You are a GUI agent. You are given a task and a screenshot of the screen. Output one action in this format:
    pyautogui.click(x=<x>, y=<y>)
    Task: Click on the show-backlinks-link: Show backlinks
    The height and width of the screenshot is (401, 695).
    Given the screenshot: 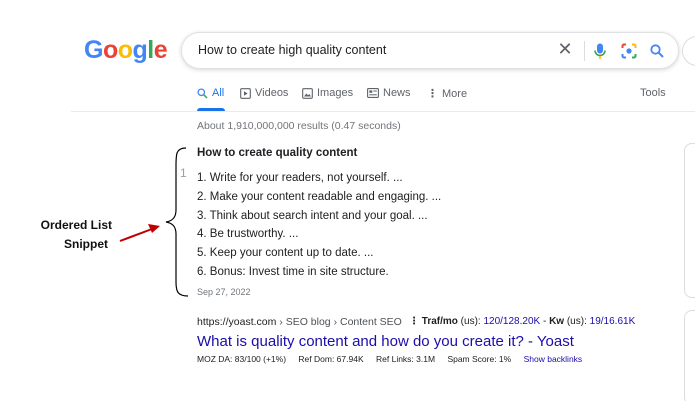 What is the action you would take?
    pyautogui.click(x=553, y=359)
    